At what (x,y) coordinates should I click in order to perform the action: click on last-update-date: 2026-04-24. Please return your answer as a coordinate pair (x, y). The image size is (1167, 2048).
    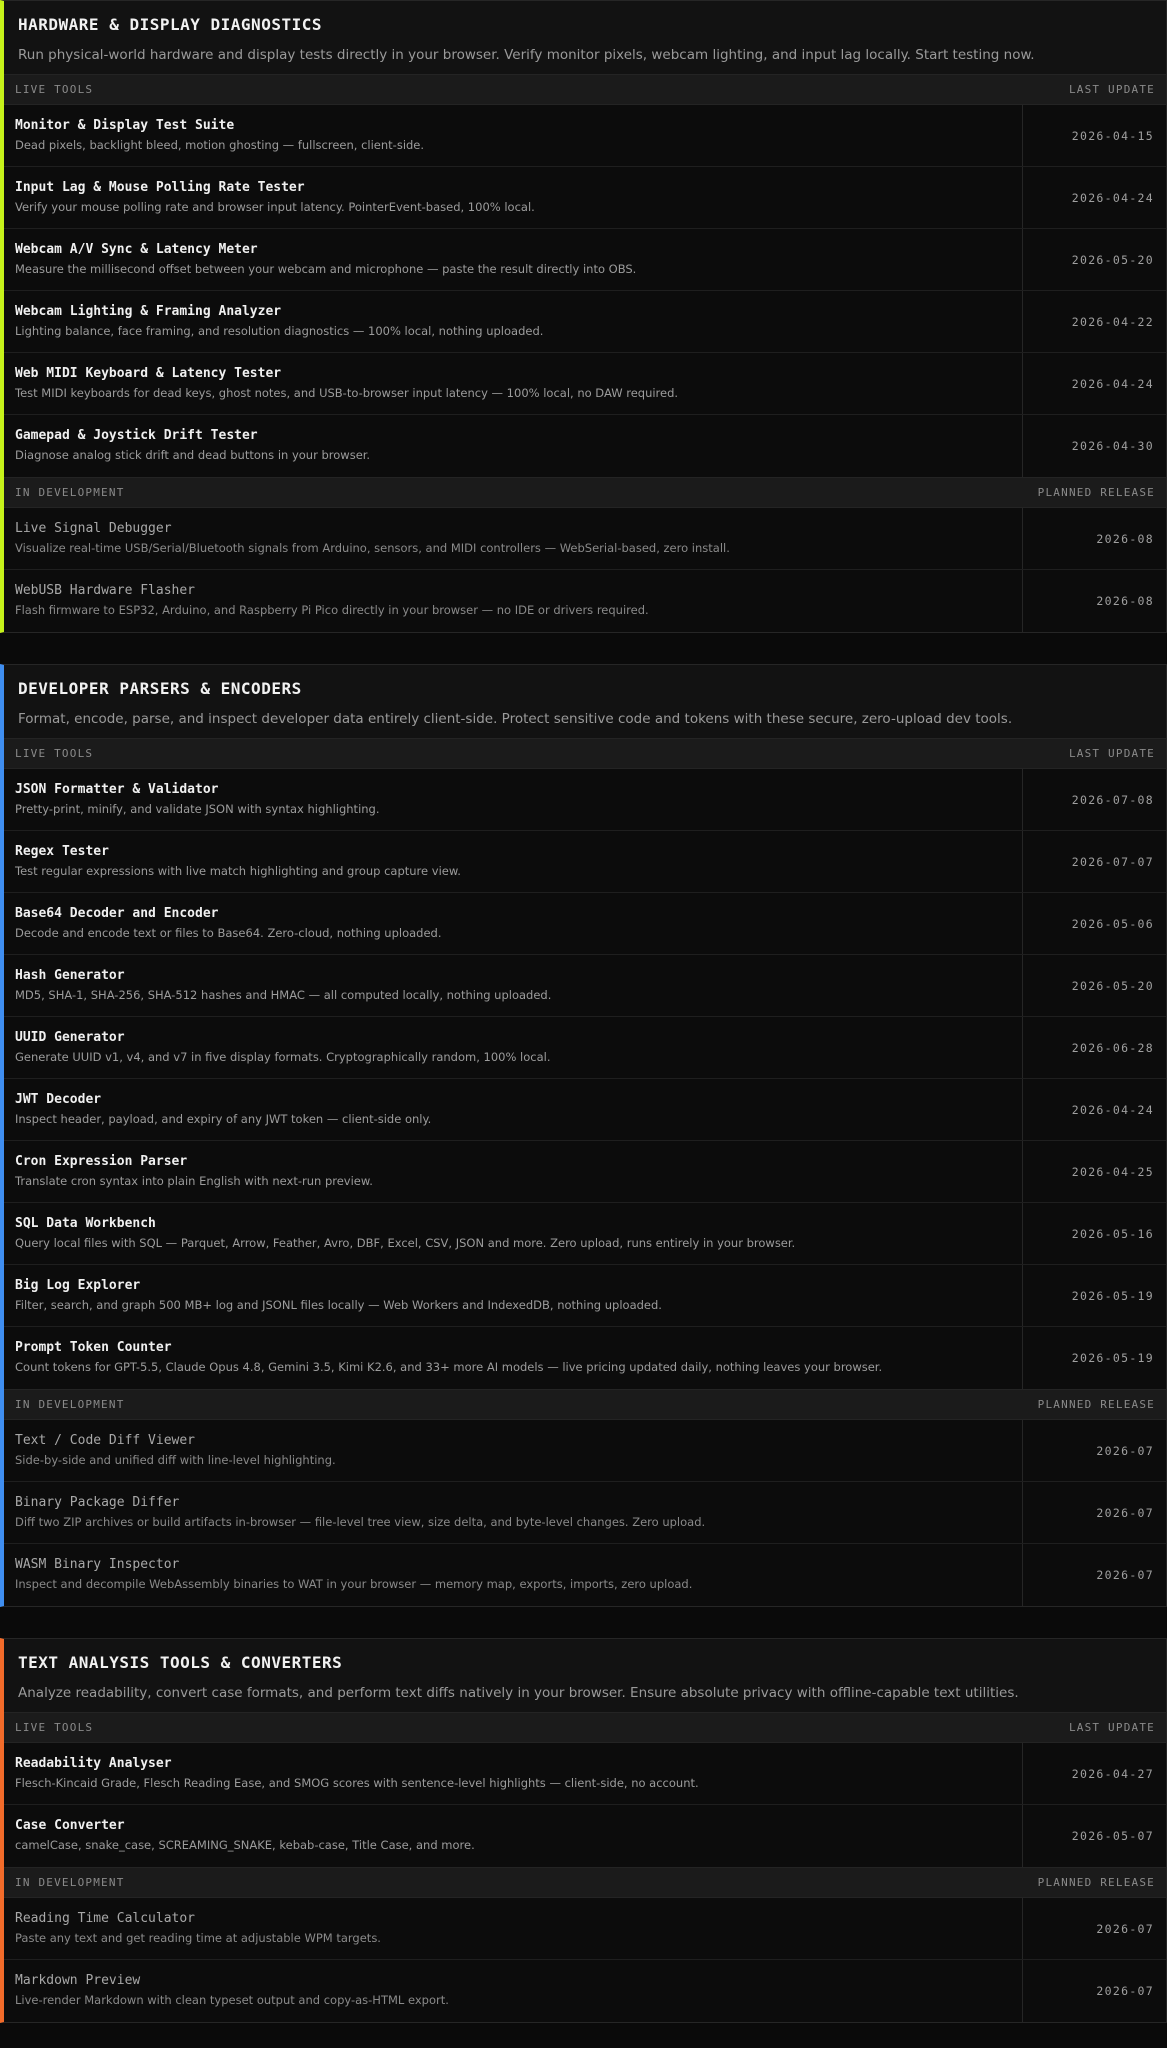
    Looking at the image, I should click on (1112, 1109).